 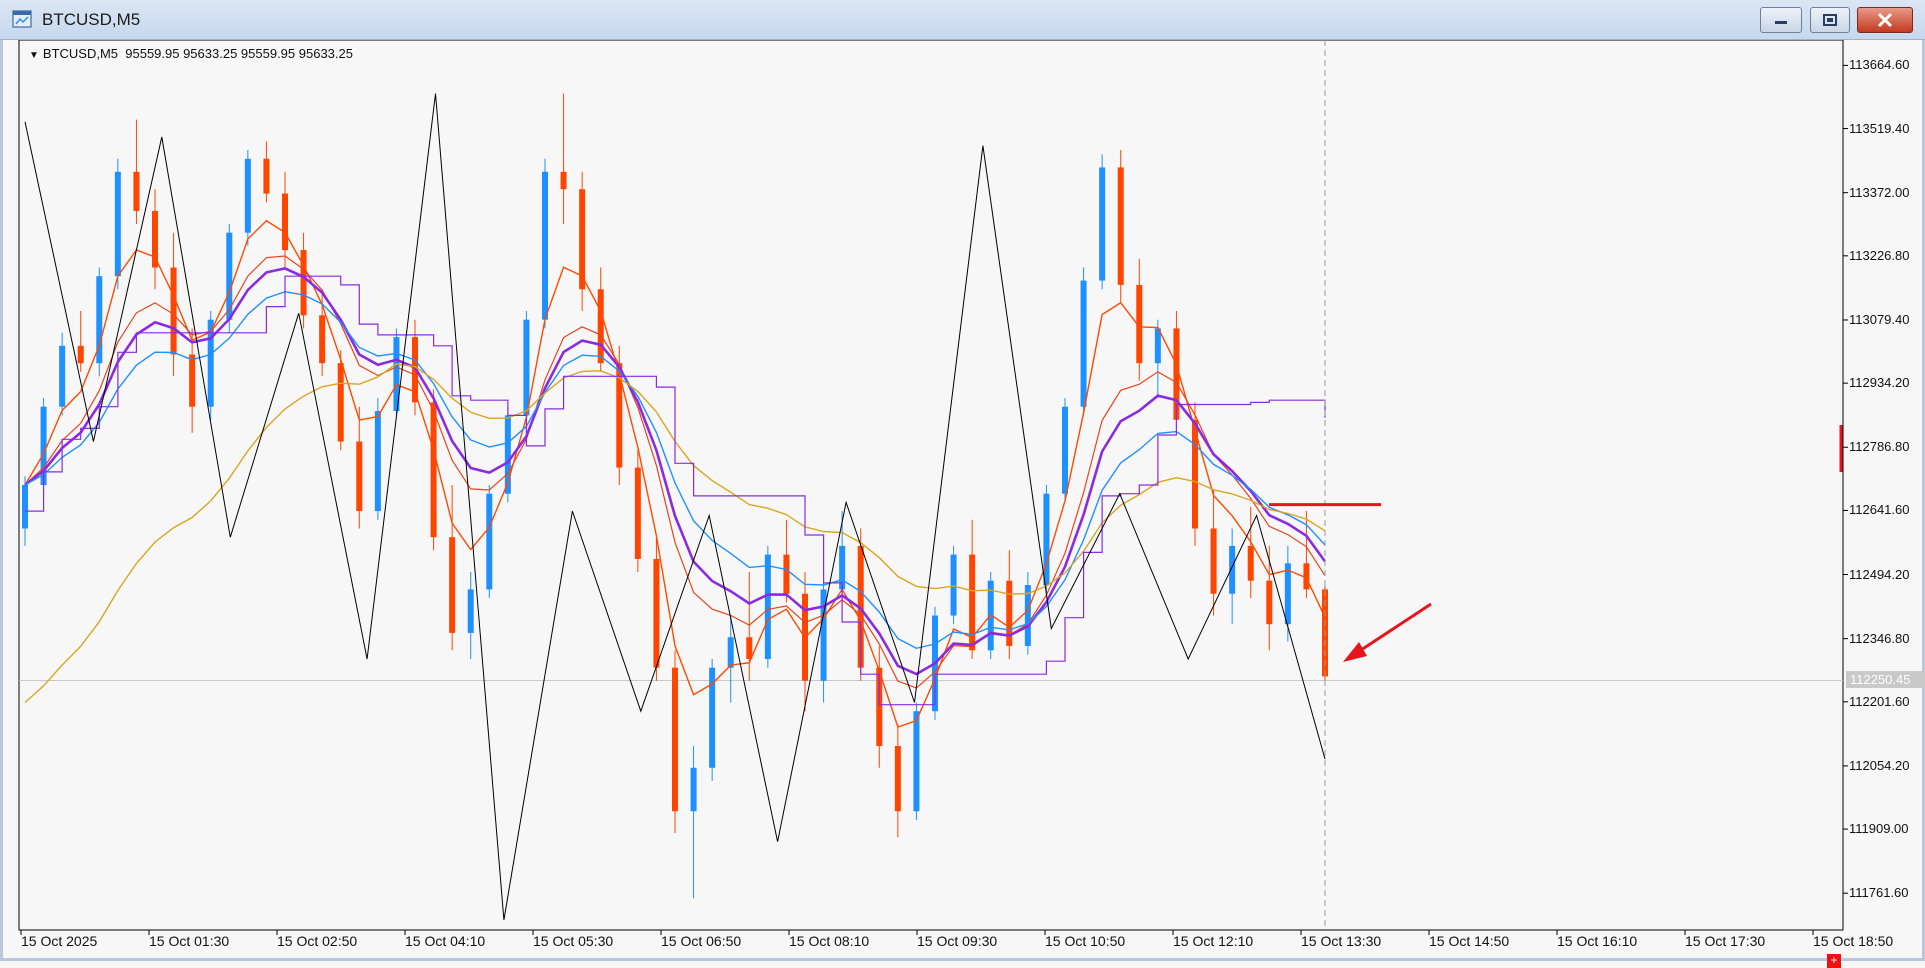 What do you see at coordinates (1879, 638) in the screenshot?
I see `price-axis-label: 112346.80` at bounding box center [1879, 638].